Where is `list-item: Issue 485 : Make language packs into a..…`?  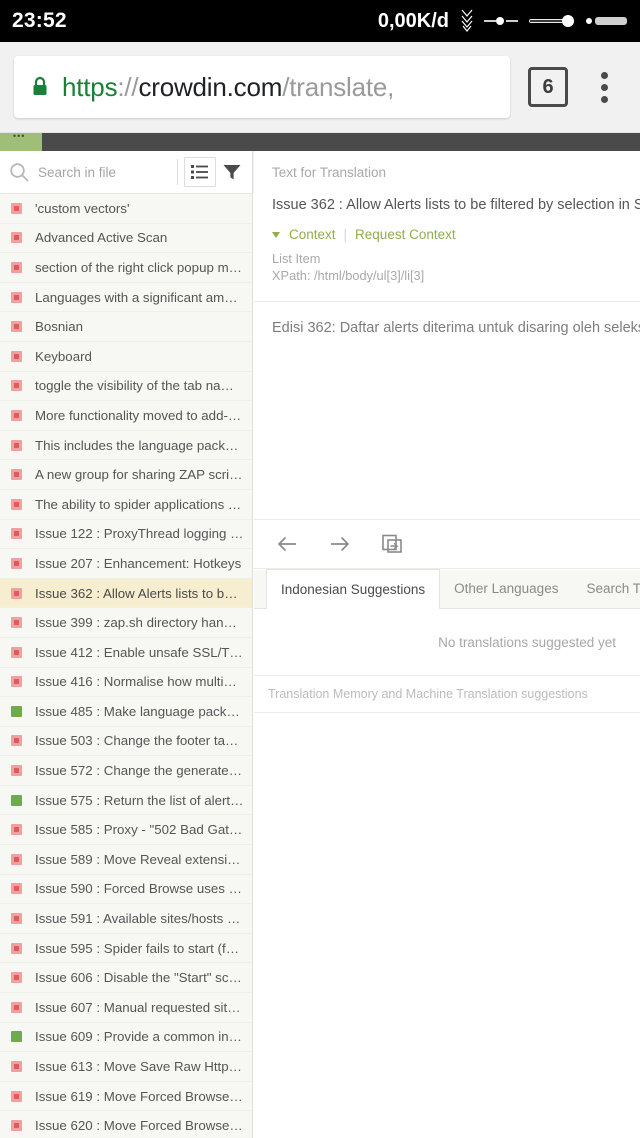 list-item: Issue 485 : Make language packs into a..… is located at coordinates (126, 712).